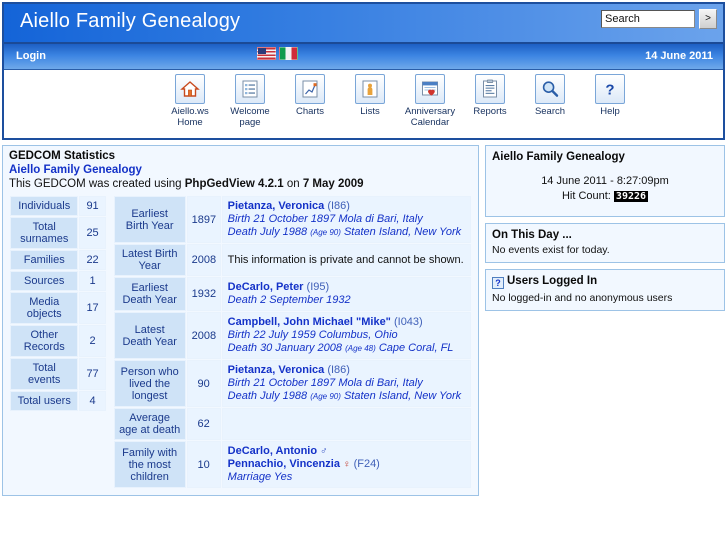  I want to click on count-value: 4, so click(92, 401).